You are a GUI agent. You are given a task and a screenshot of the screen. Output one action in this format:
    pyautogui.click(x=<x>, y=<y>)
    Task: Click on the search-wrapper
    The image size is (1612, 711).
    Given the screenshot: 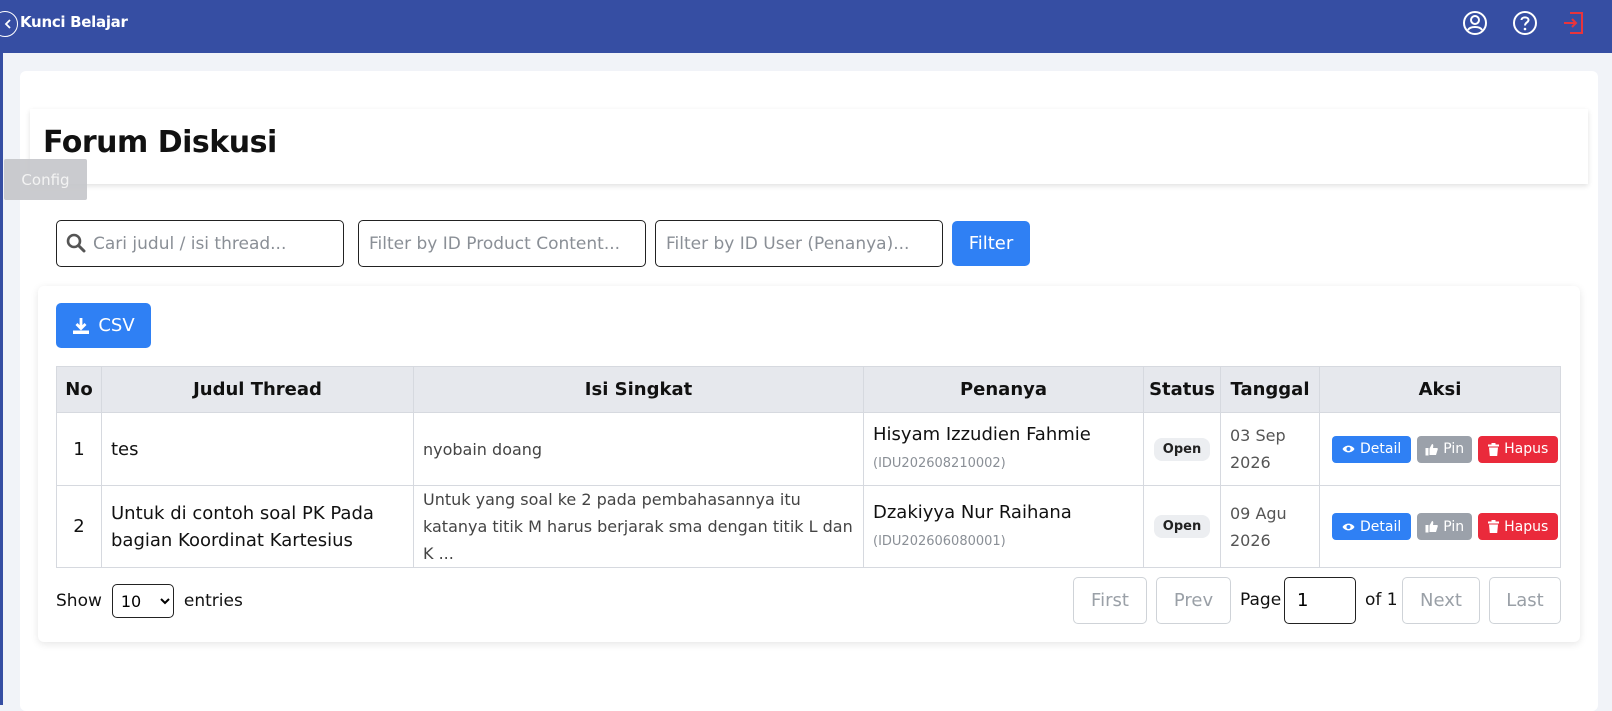 What is the action you would take?
    pyautogui.click(x=200, y=243)
    